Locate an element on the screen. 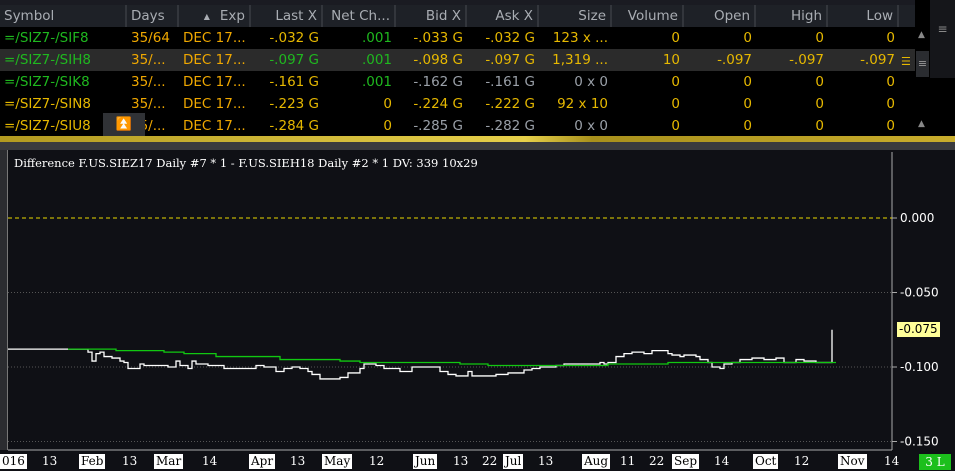 The height and width of the screenshot is (471, 955). time-axis-label: Nov is located at coordinates (852, 461).